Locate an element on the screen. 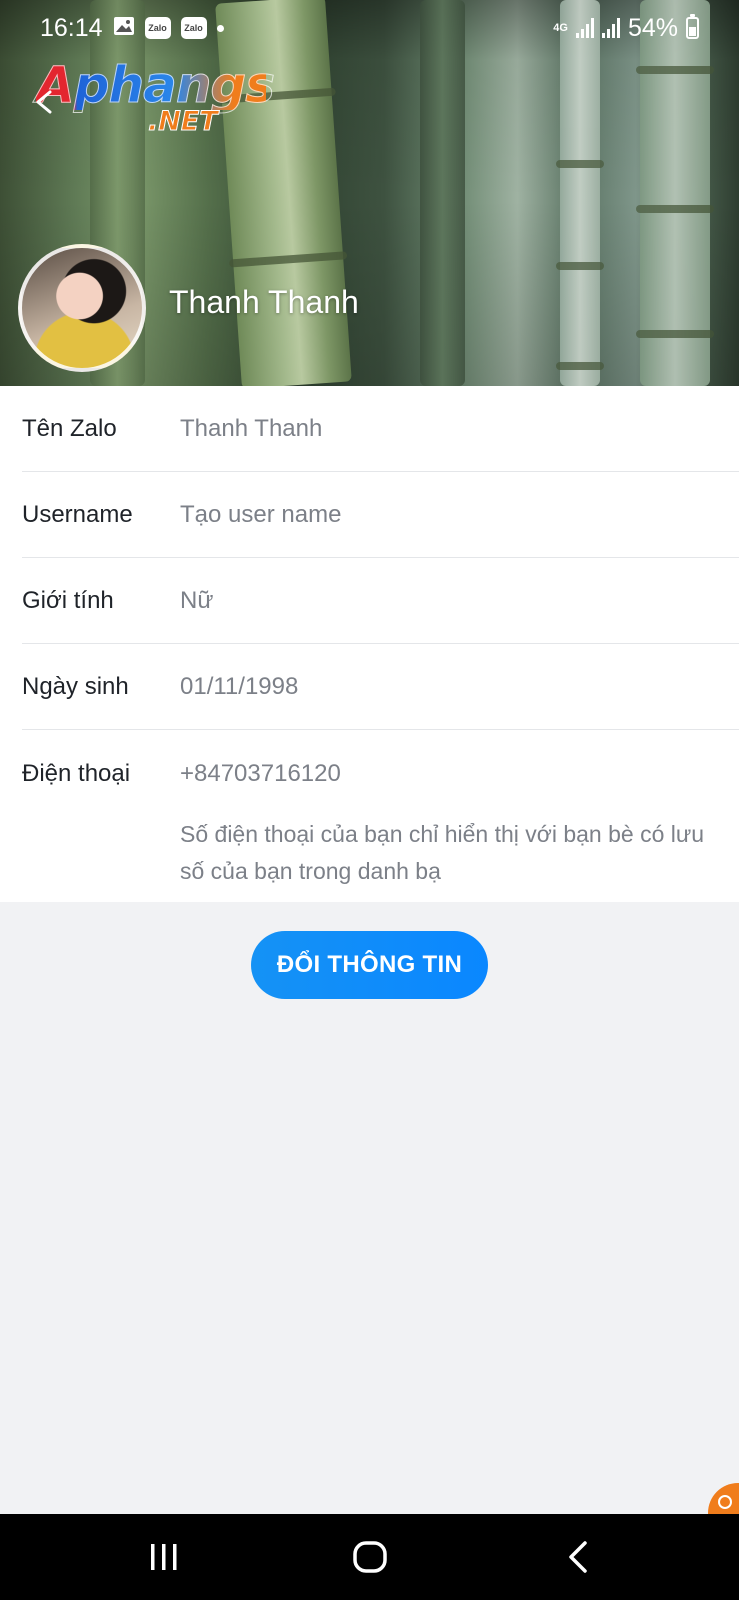 This screenshot has width=739, height=1600. info-label: Username is located at coordinates (77, 514).